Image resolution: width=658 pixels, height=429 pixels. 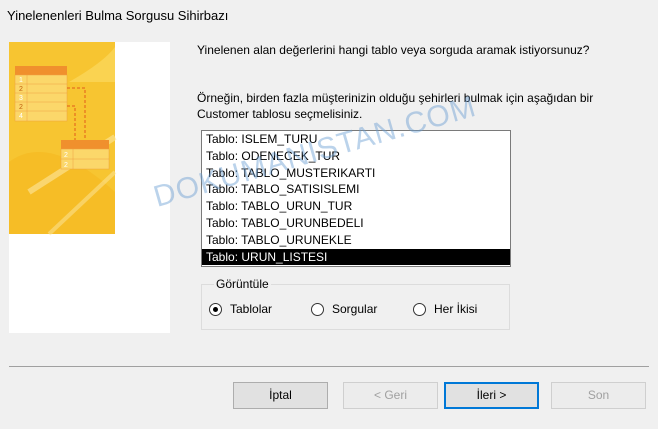 What do you see at coordinates (356, 139) in the screenshot?
I see `list-item: Tablo: ISLEM_TURU` at bounding box center [356, 139].